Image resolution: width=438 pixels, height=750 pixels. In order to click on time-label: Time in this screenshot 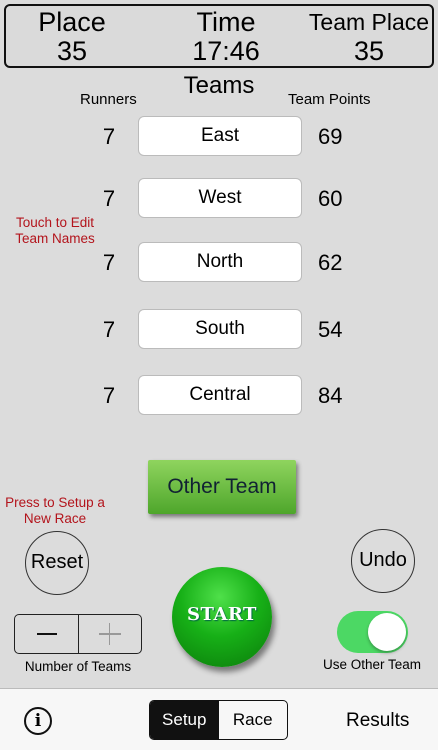, I will do `click(226, 22)`.